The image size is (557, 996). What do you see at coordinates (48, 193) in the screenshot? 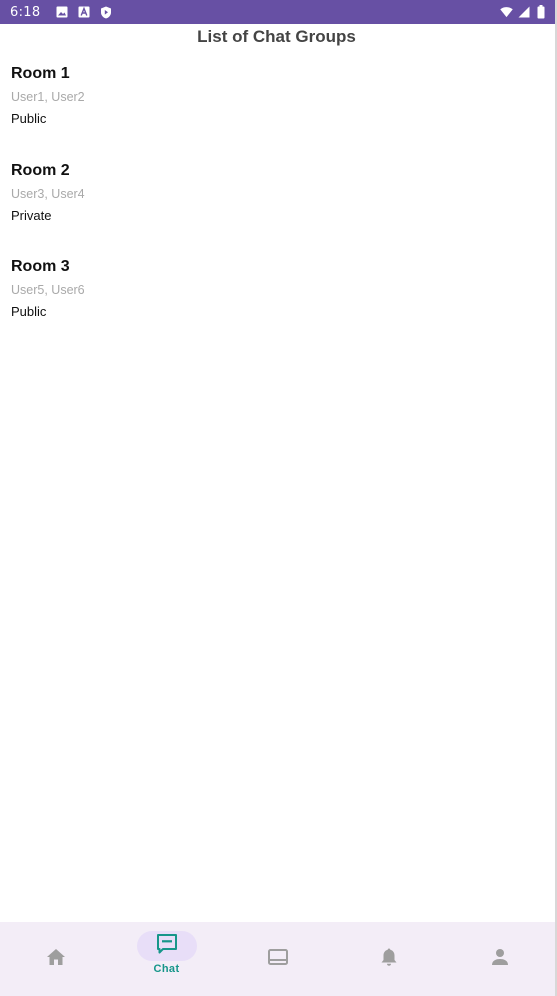
I see `room-users: User3, User4` at bounding box center [48, 193].